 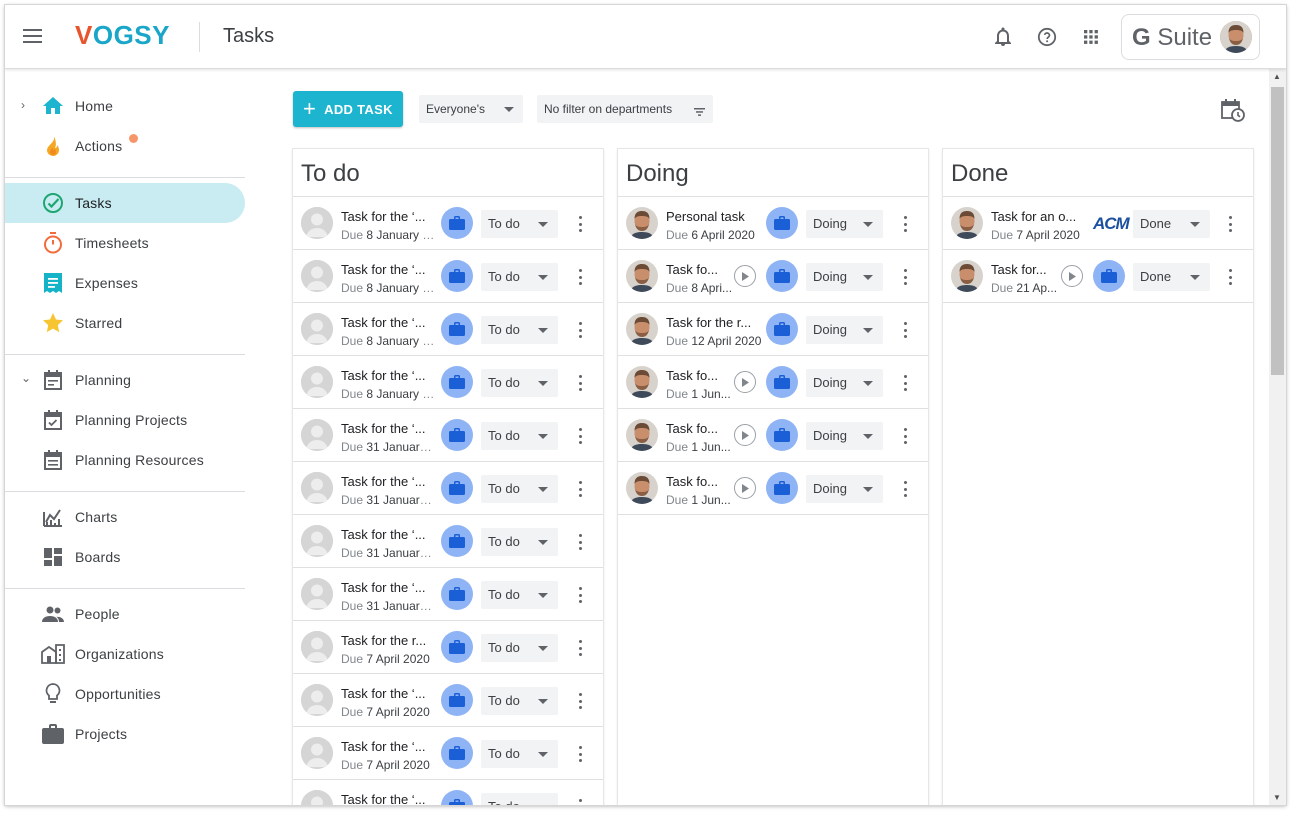 I want to click on sidebar-item-actions: Actions, so click(x=125, y=146).